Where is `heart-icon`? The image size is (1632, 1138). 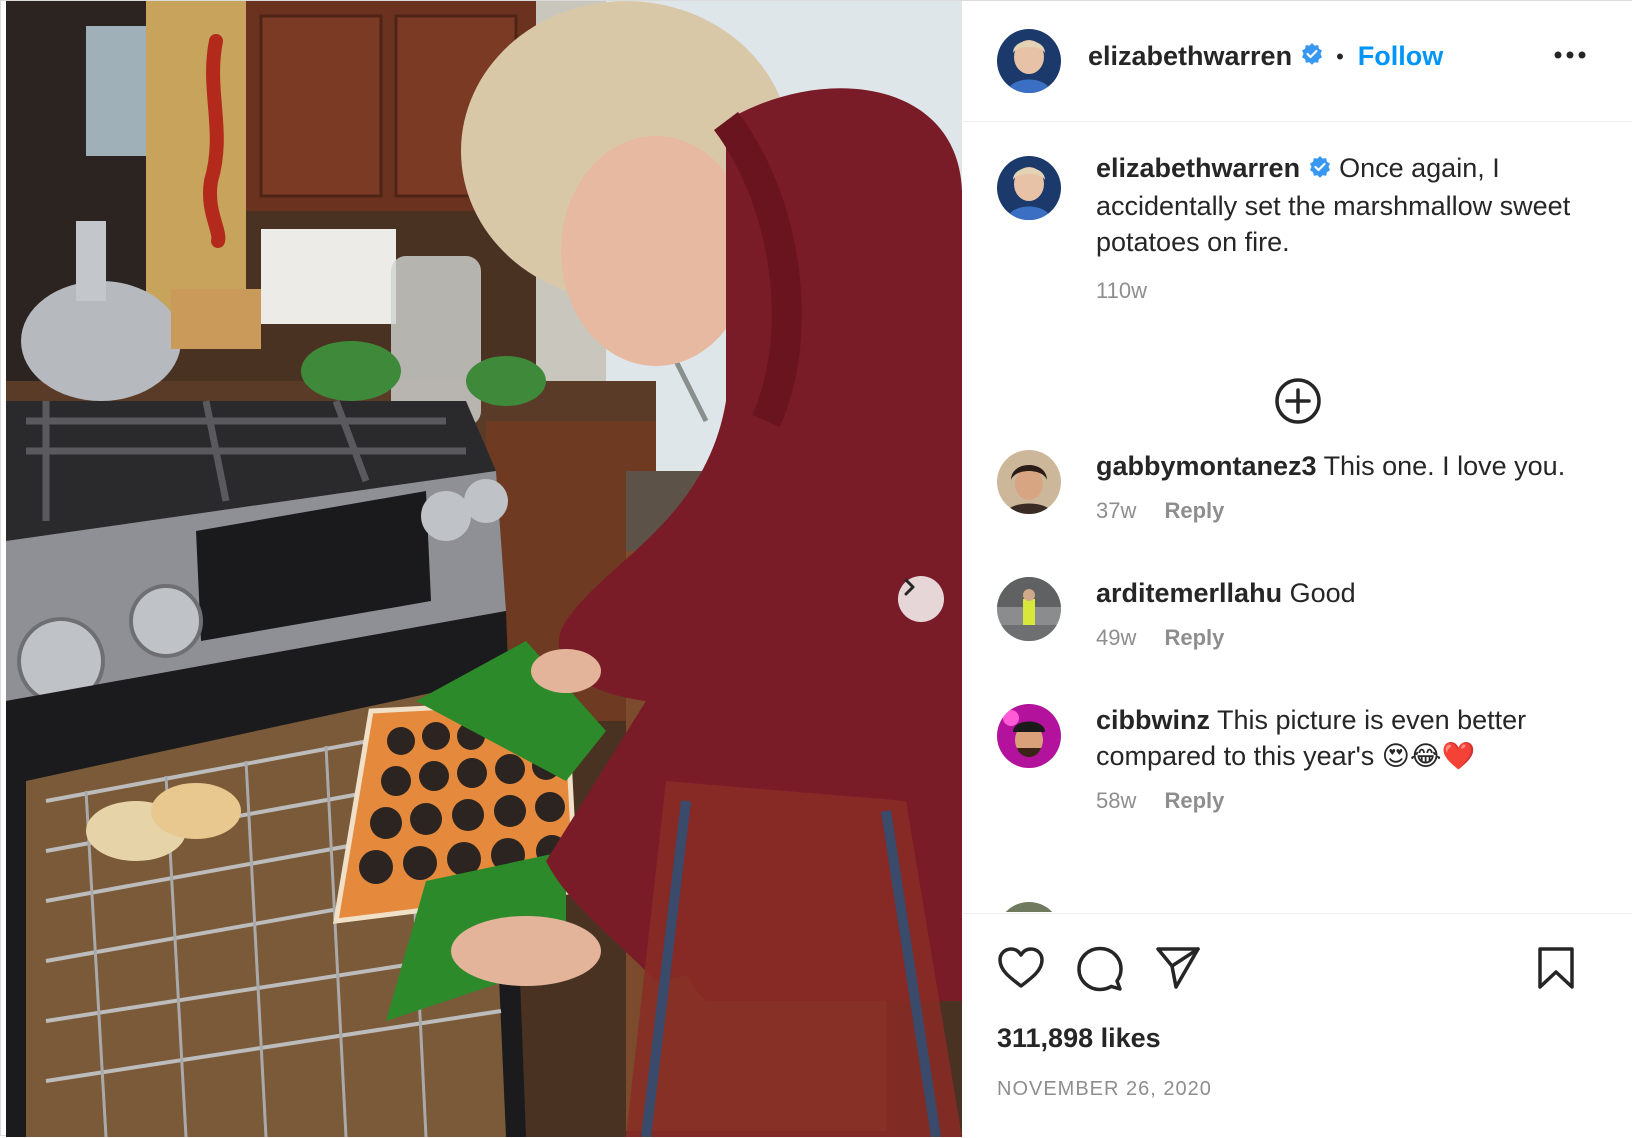 heart-icon is located at coordinates (1021, 967).